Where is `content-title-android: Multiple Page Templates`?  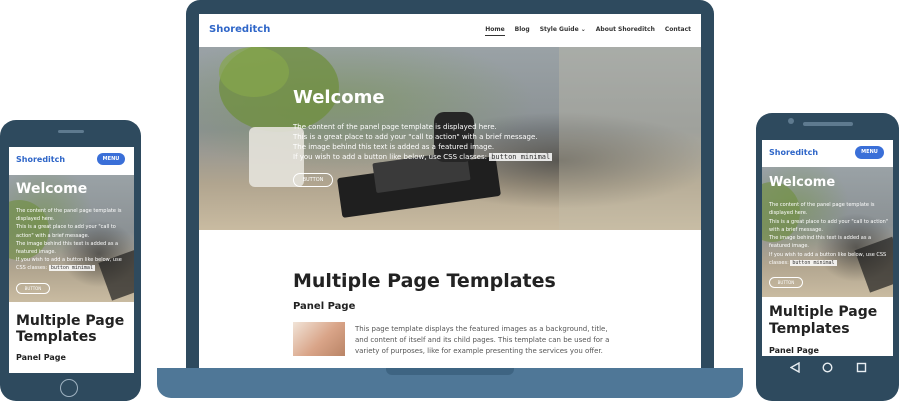 content-title-android: Multiple Page Templates is located at coordinates (823, 320).